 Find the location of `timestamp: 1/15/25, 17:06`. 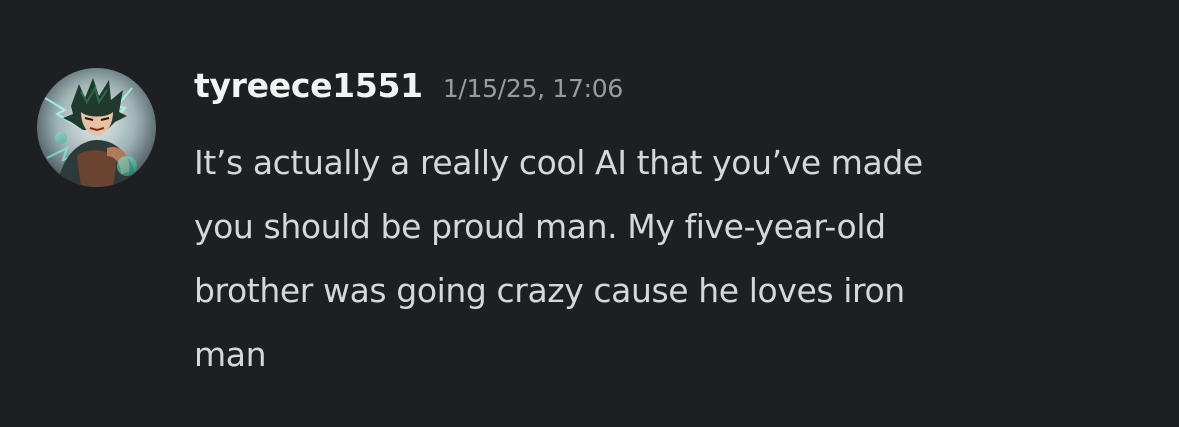

timestamp: 1/15/25, 17:06 is located at coordinates (533, 88).